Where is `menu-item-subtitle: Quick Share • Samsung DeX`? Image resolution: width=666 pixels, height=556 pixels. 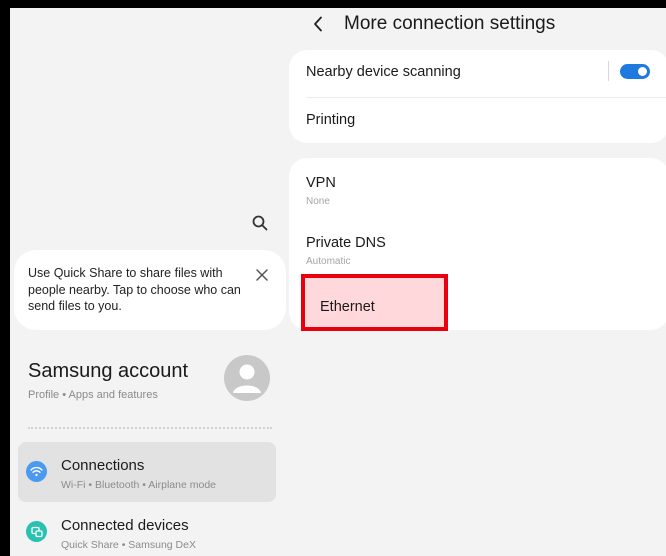
menu-item-subtitle: Quick Share • Samsung DeX is located at coordinates (128, 545).